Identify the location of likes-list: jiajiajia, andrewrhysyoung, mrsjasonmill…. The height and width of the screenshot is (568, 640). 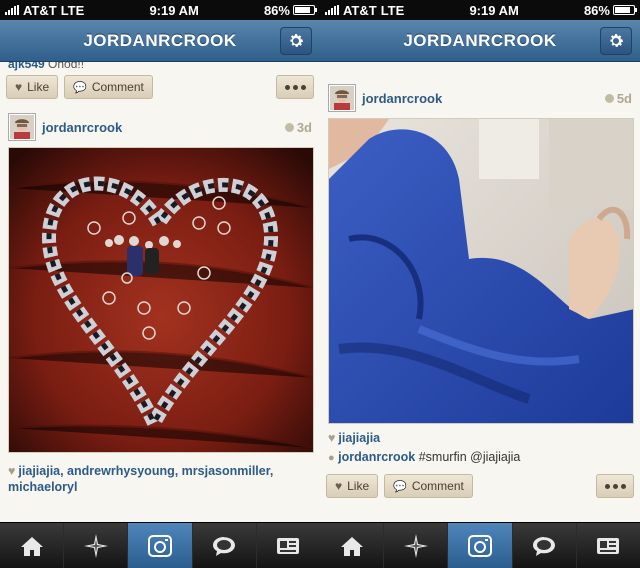
(140, 479).